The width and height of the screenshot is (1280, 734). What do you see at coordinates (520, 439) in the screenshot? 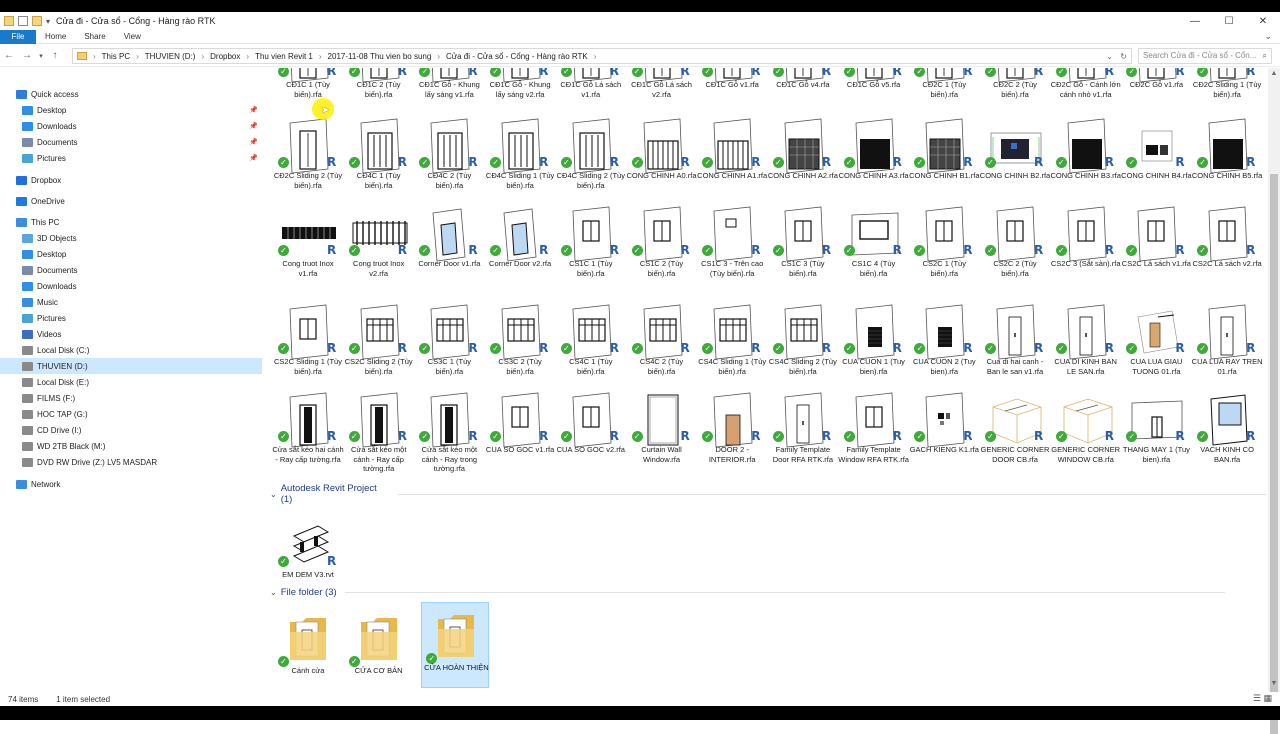
I see `file-item: ✓ R CUA SO GOC v1.rfa` at bounding box center [520, 439].